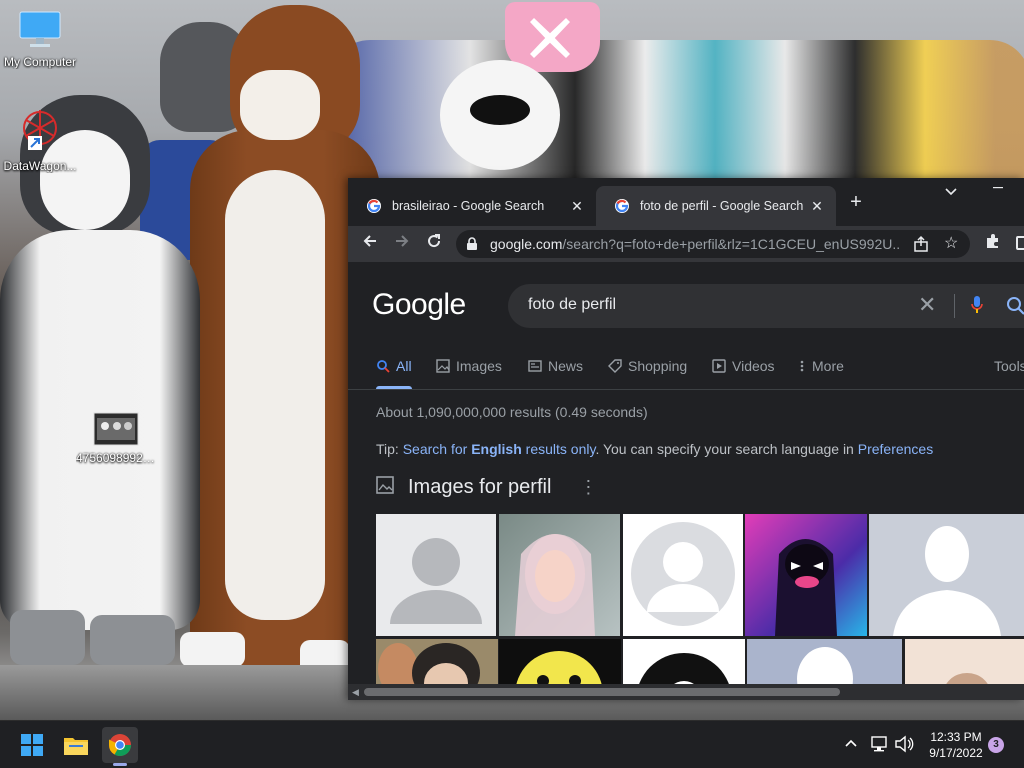 The height and width of the screenshot is (768, 1024). I want to click on tab-more: More, so click(822, 366).